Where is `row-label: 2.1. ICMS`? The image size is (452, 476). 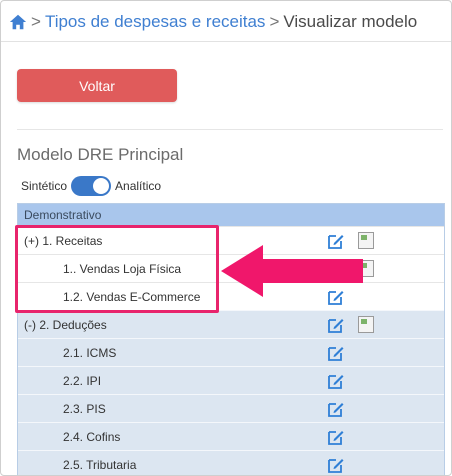 row-label: 2.1. ICMS is located at coordinates (90, 352).